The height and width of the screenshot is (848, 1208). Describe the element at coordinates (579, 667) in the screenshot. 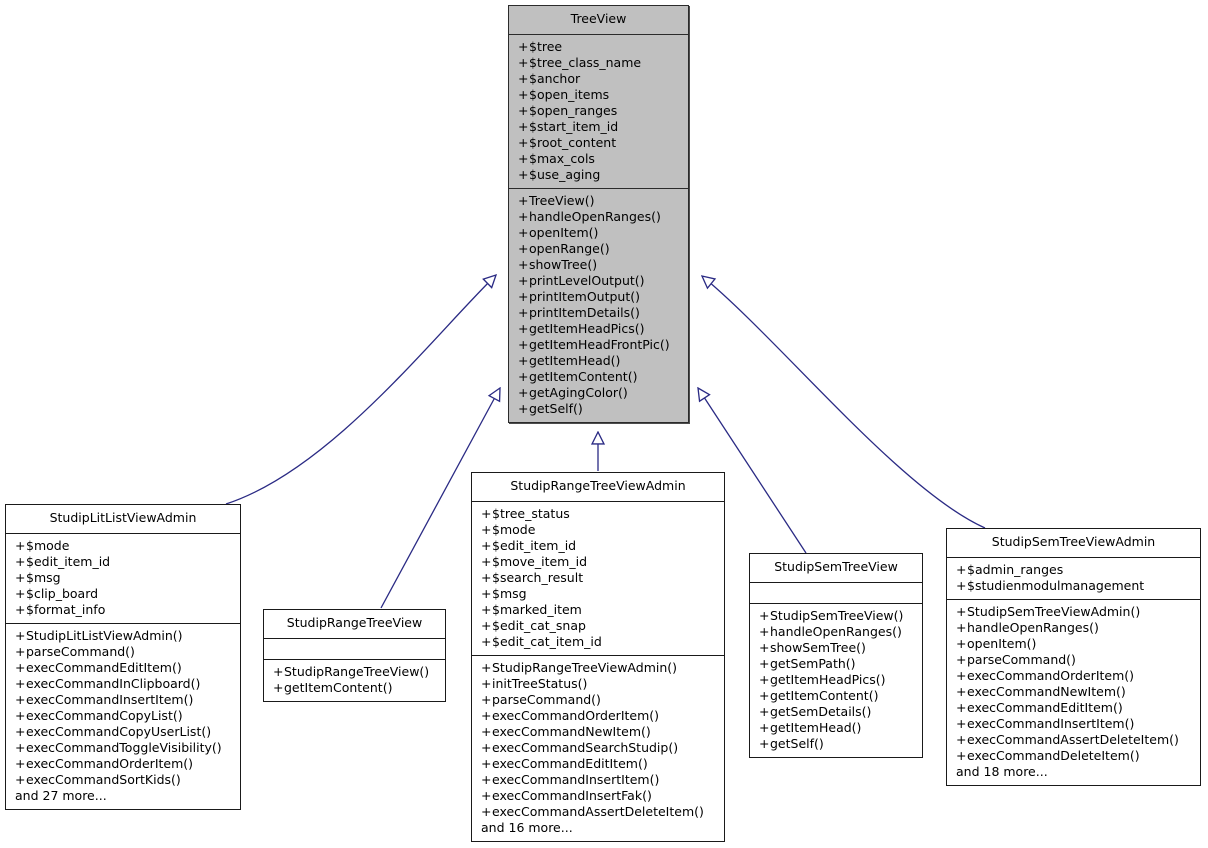

I see `class-member: +StudipRangeTreeViewAdmin()` at that location.